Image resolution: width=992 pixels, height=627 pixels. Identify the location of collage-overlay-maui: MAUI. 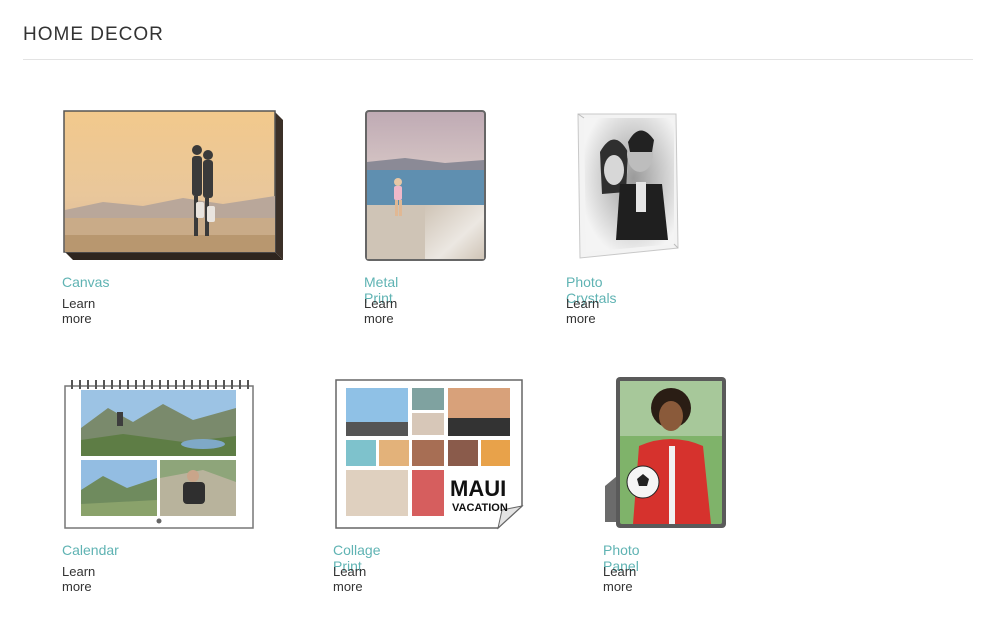
(478, 488).